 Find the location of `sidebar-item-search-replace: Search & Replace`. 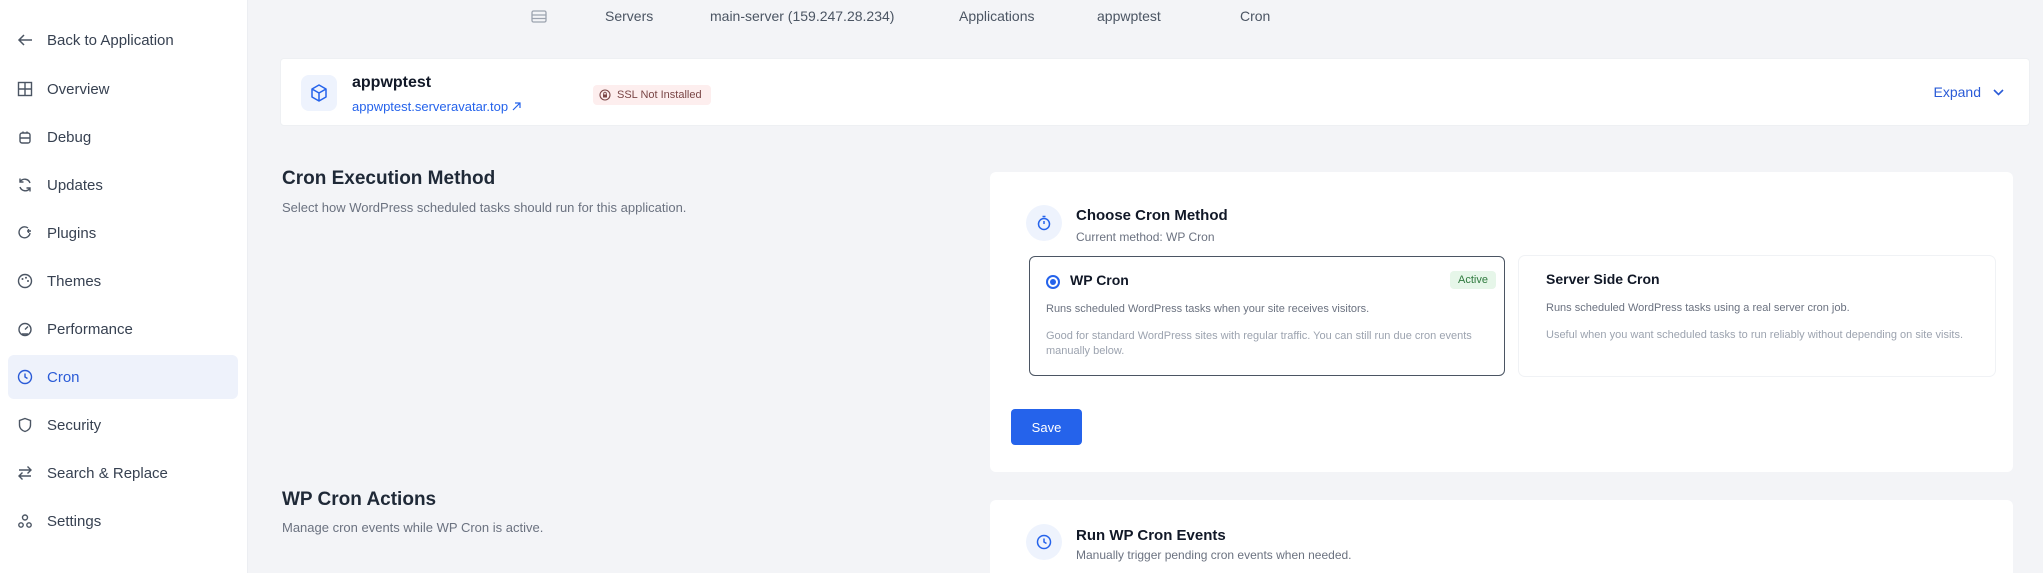

sidebar-item-search-replace: Search & Replace is located at coordinates (123, 473).